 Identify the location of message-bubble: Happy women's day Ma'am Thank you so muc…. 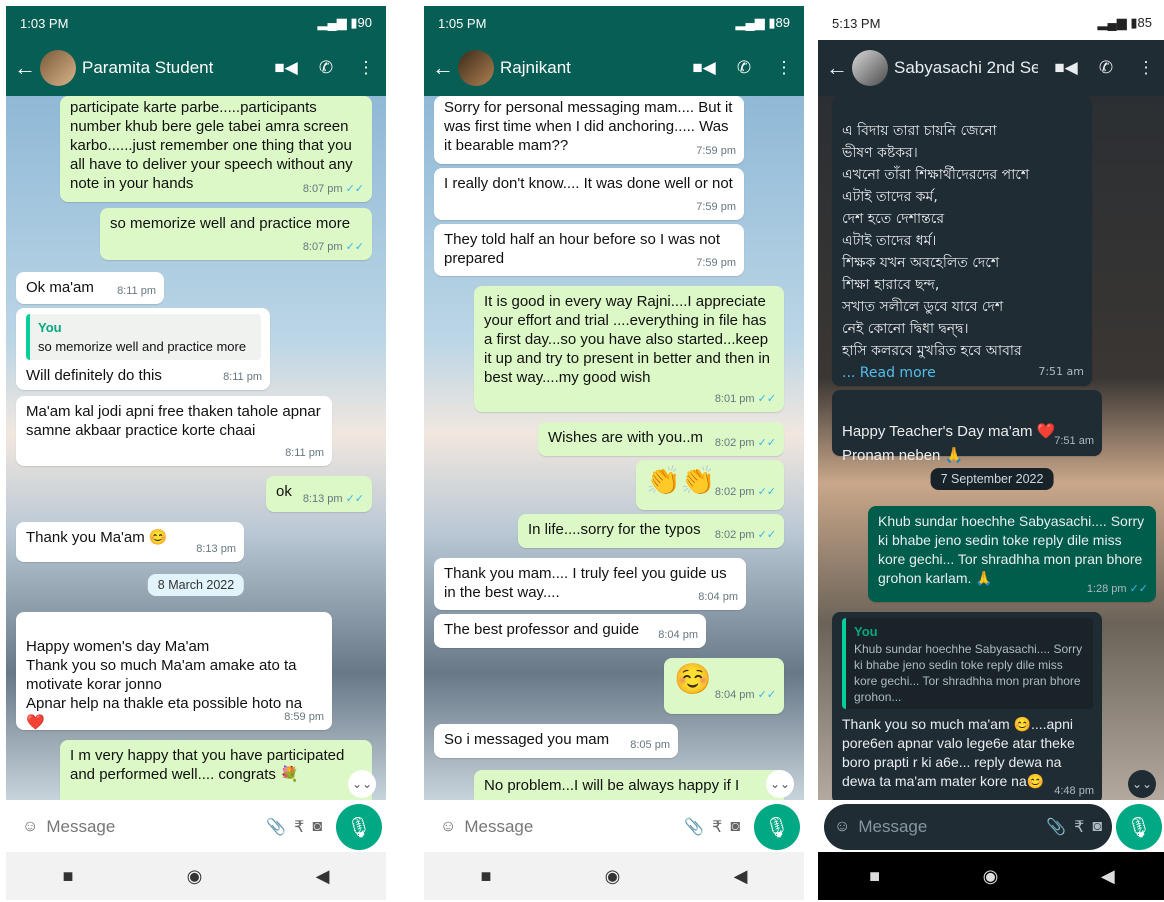
(174, 671).